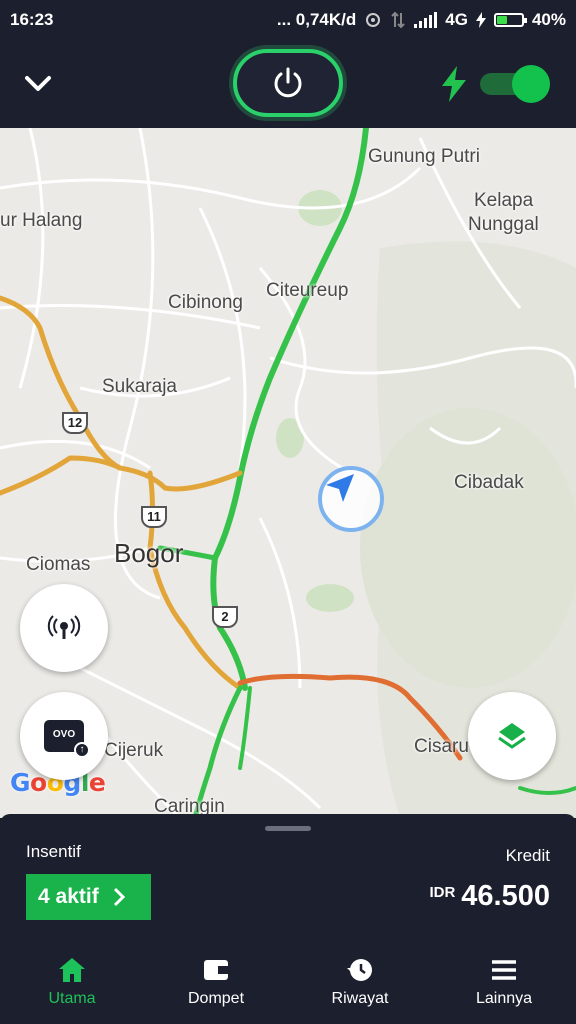  What do you see at coordinates (134, 750) in the screenshot?
I see `place-label: Cijeruk` at bounding box center [134, 750].